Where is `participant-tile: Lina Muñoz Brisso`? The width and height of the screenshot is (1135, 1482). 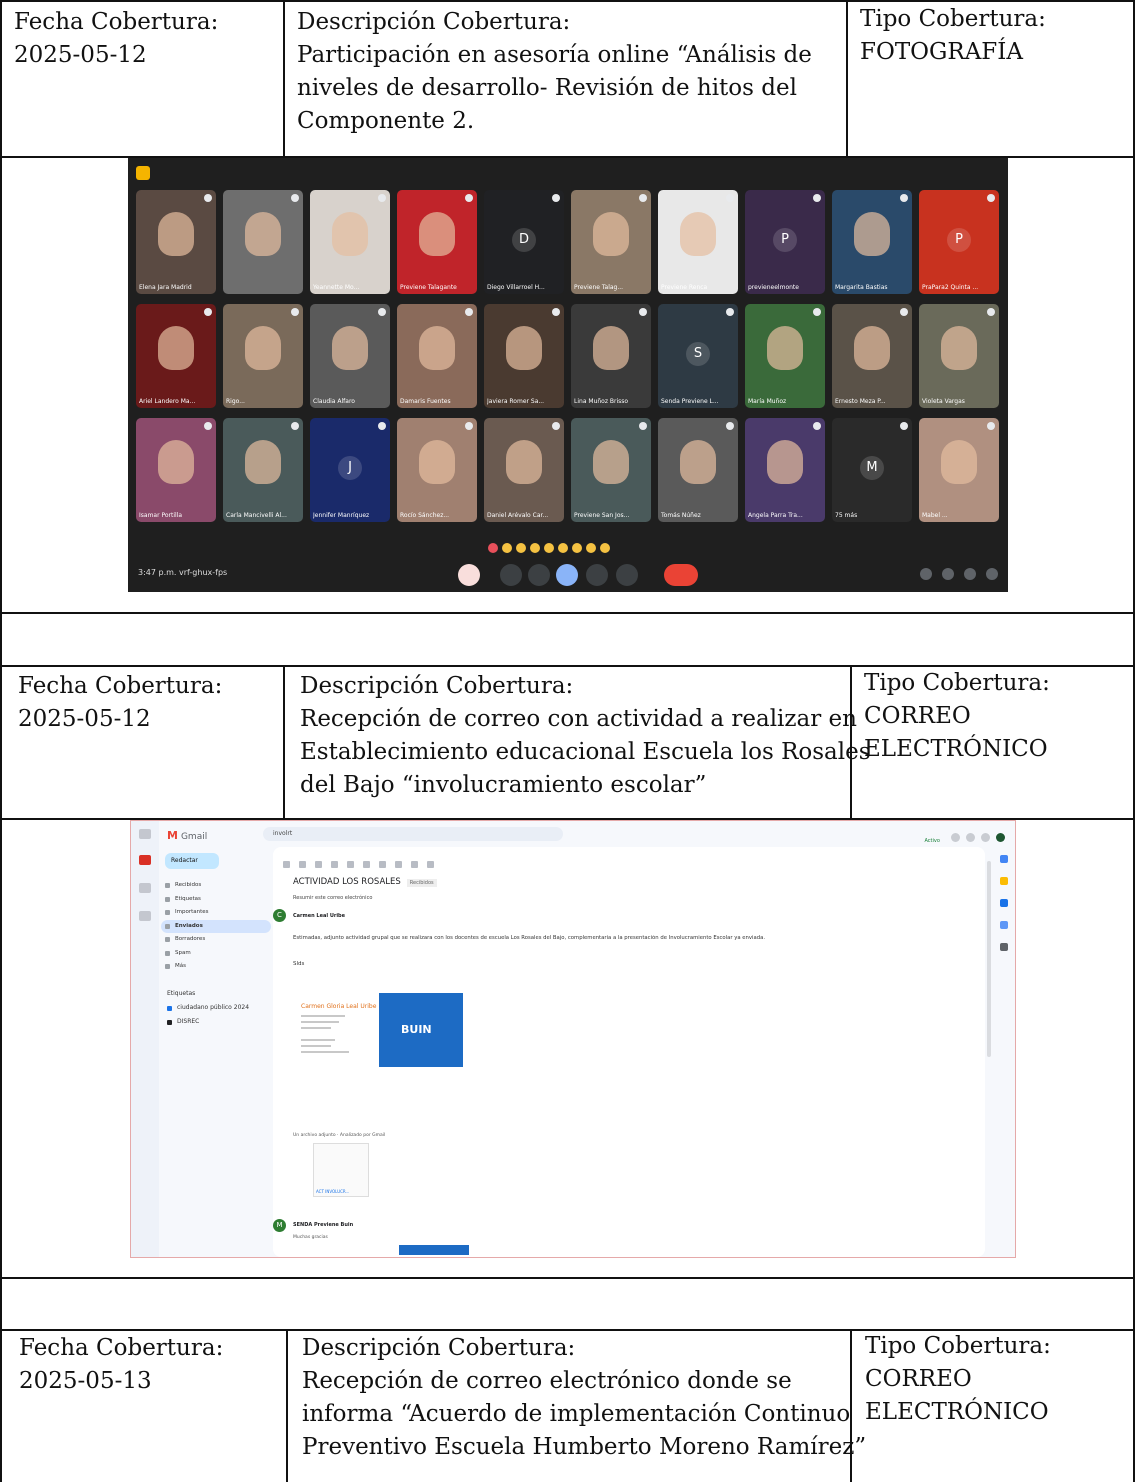
participant-tile: Lina Muñoz Brisso is located at coordinates (611, 356).